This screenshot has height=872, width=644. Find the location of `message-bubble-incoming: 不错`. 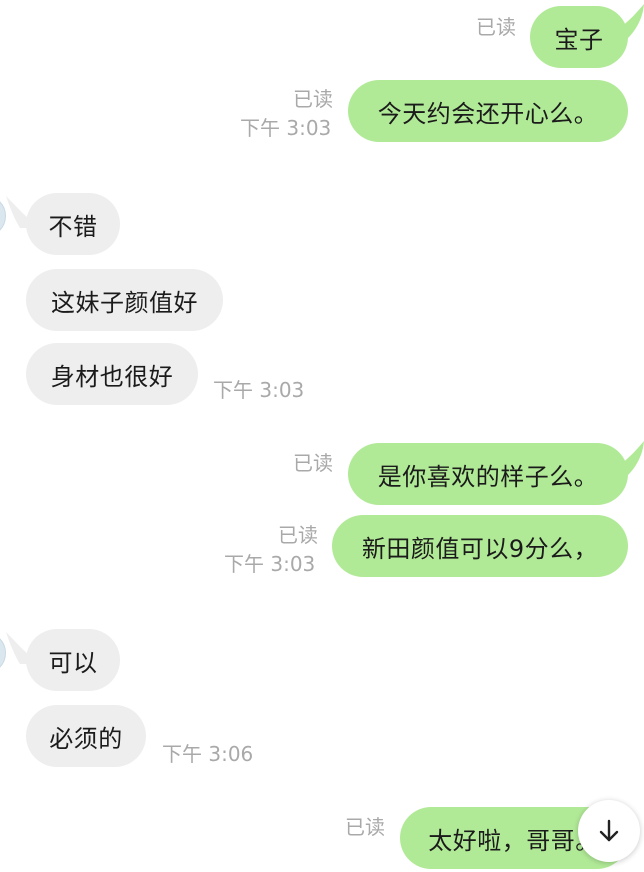

message-bubble-incoming: 不错 is located at coordinates (73, 224).